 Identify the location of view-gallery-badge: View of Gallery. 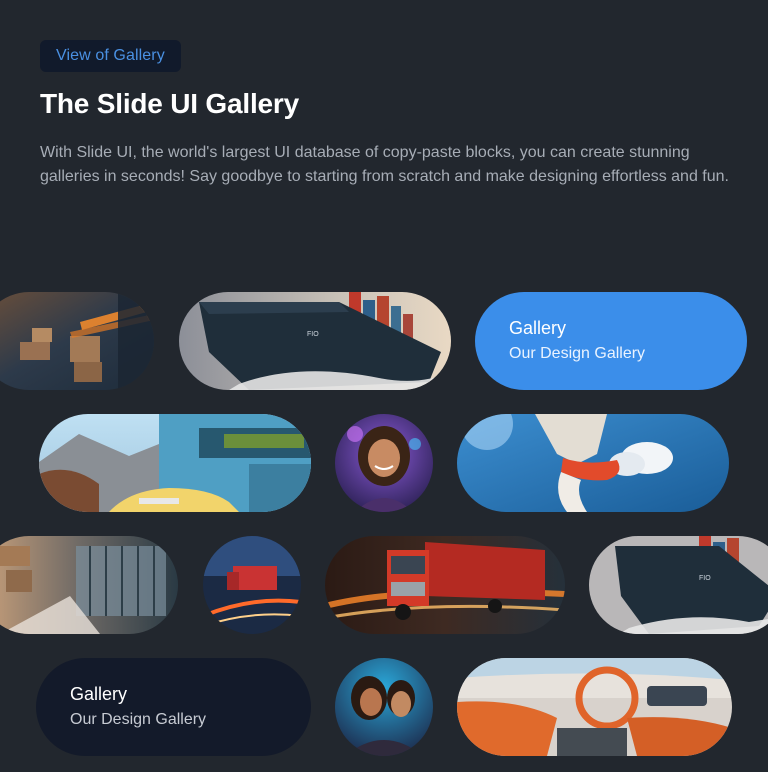
(110, 56).